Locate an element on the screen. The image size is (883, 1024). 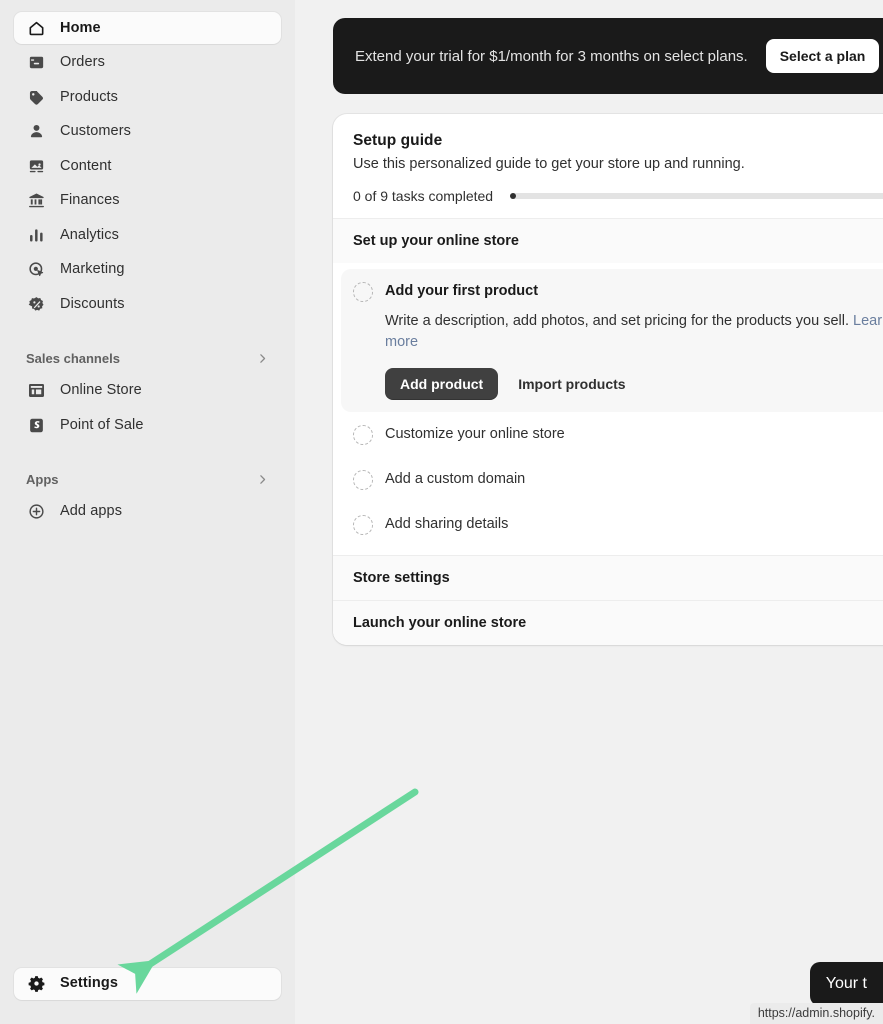
finances-icon is located at coordinates (36, 201).